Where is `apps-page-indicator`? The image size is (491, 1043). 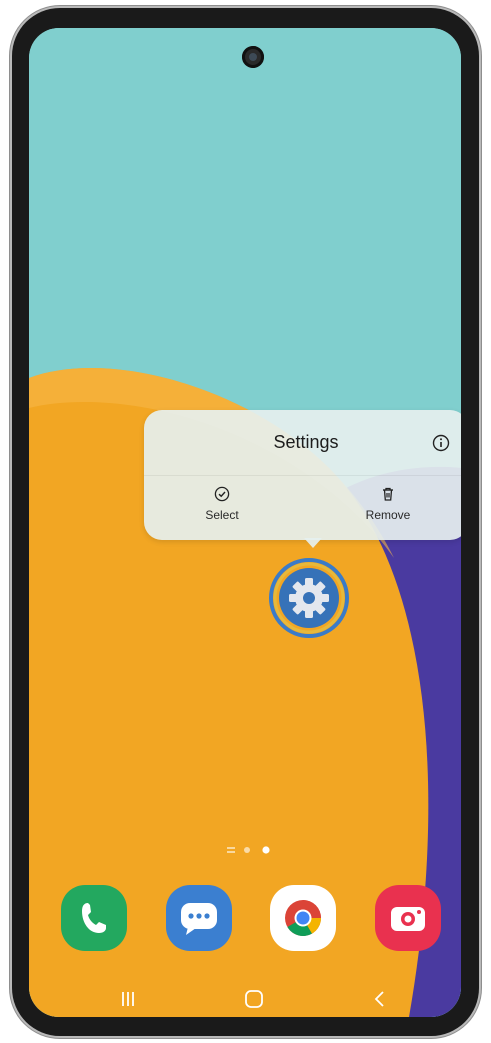
apps-page-indicator is located at coordinates (231, 850).